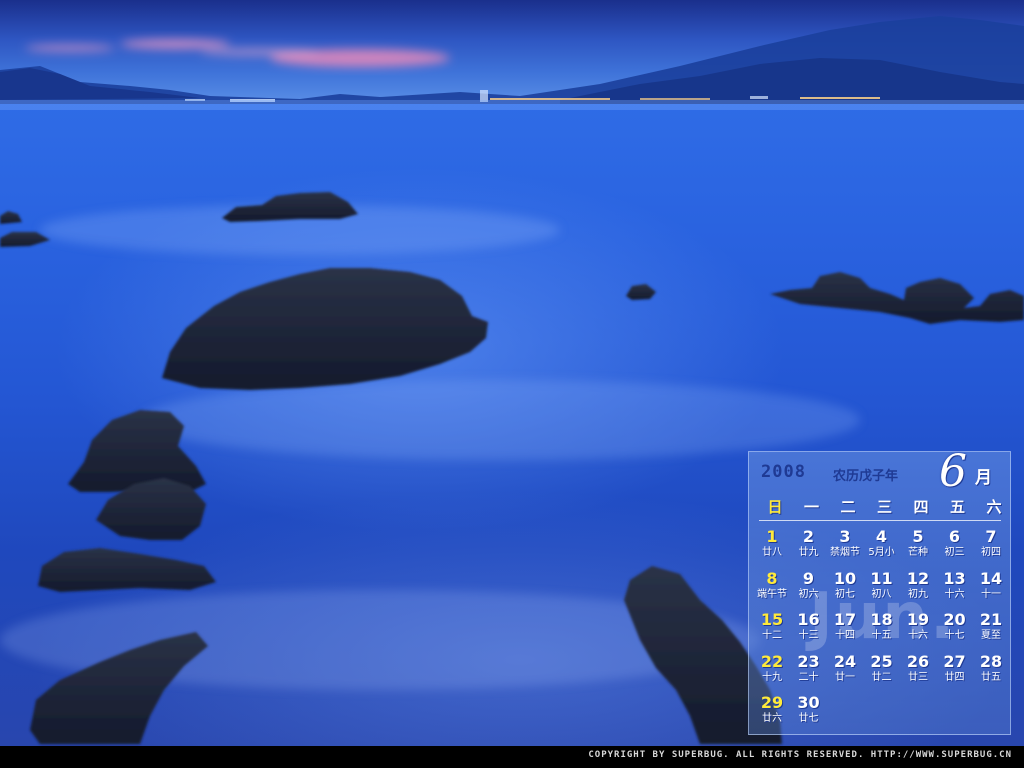 This screenshot has height=768, width=1024. I want to click on lunar-date: 初四, so click(991, 552).